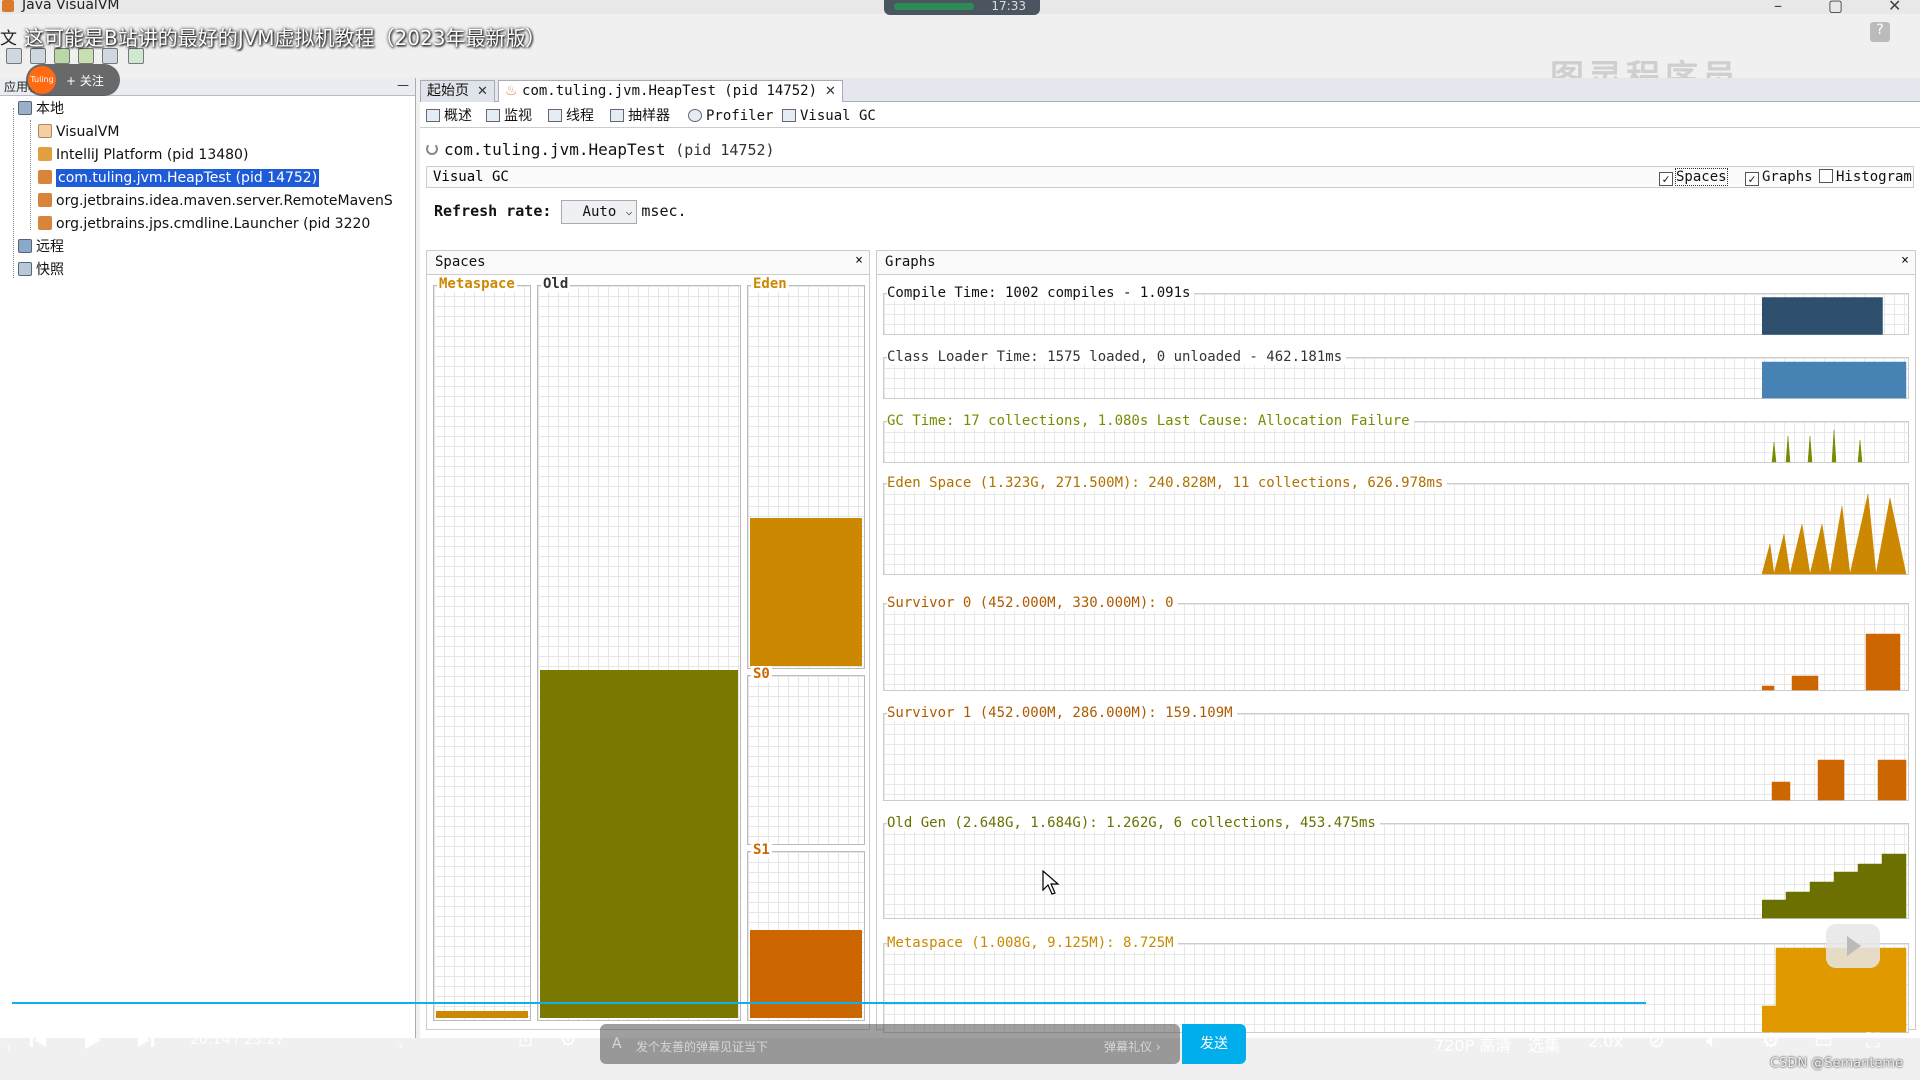 The height and width of the screenshot is (1080, 1920). I want to click on close-icon: ✕, so click(1894, 7).